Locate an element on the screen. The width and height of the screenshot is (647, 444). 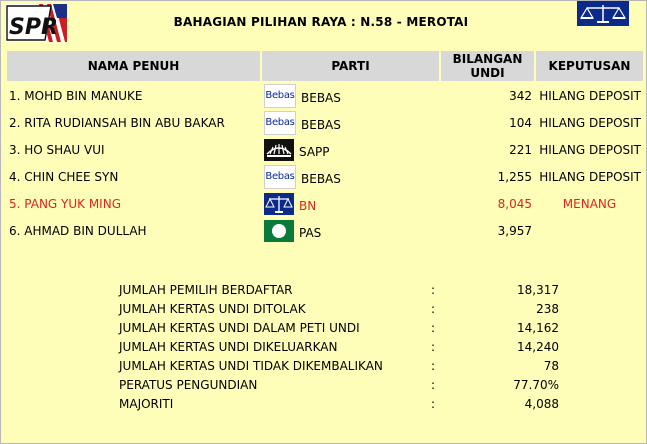
candidate-name: 3. HO SHAU VUI is located at coordinates (57, 149).